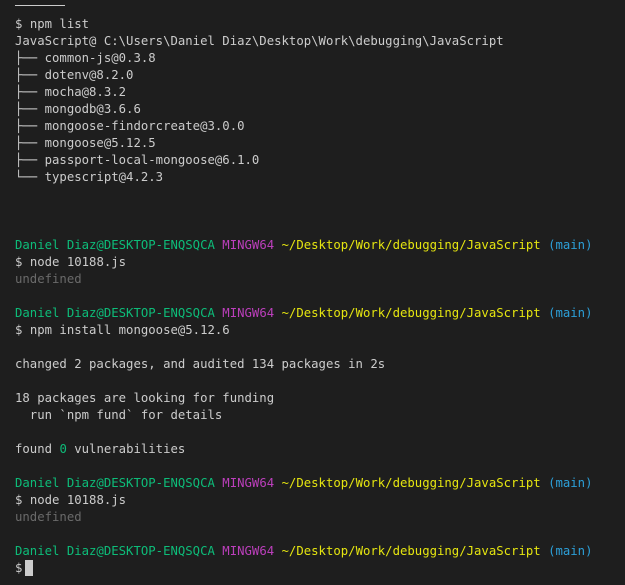 The image size is (625, 585). What do you see at coordinates (85, 58) in the screenshot?
I see `dependency-item: ├── common-js@0.3.8` at bounding box center [85, 58].